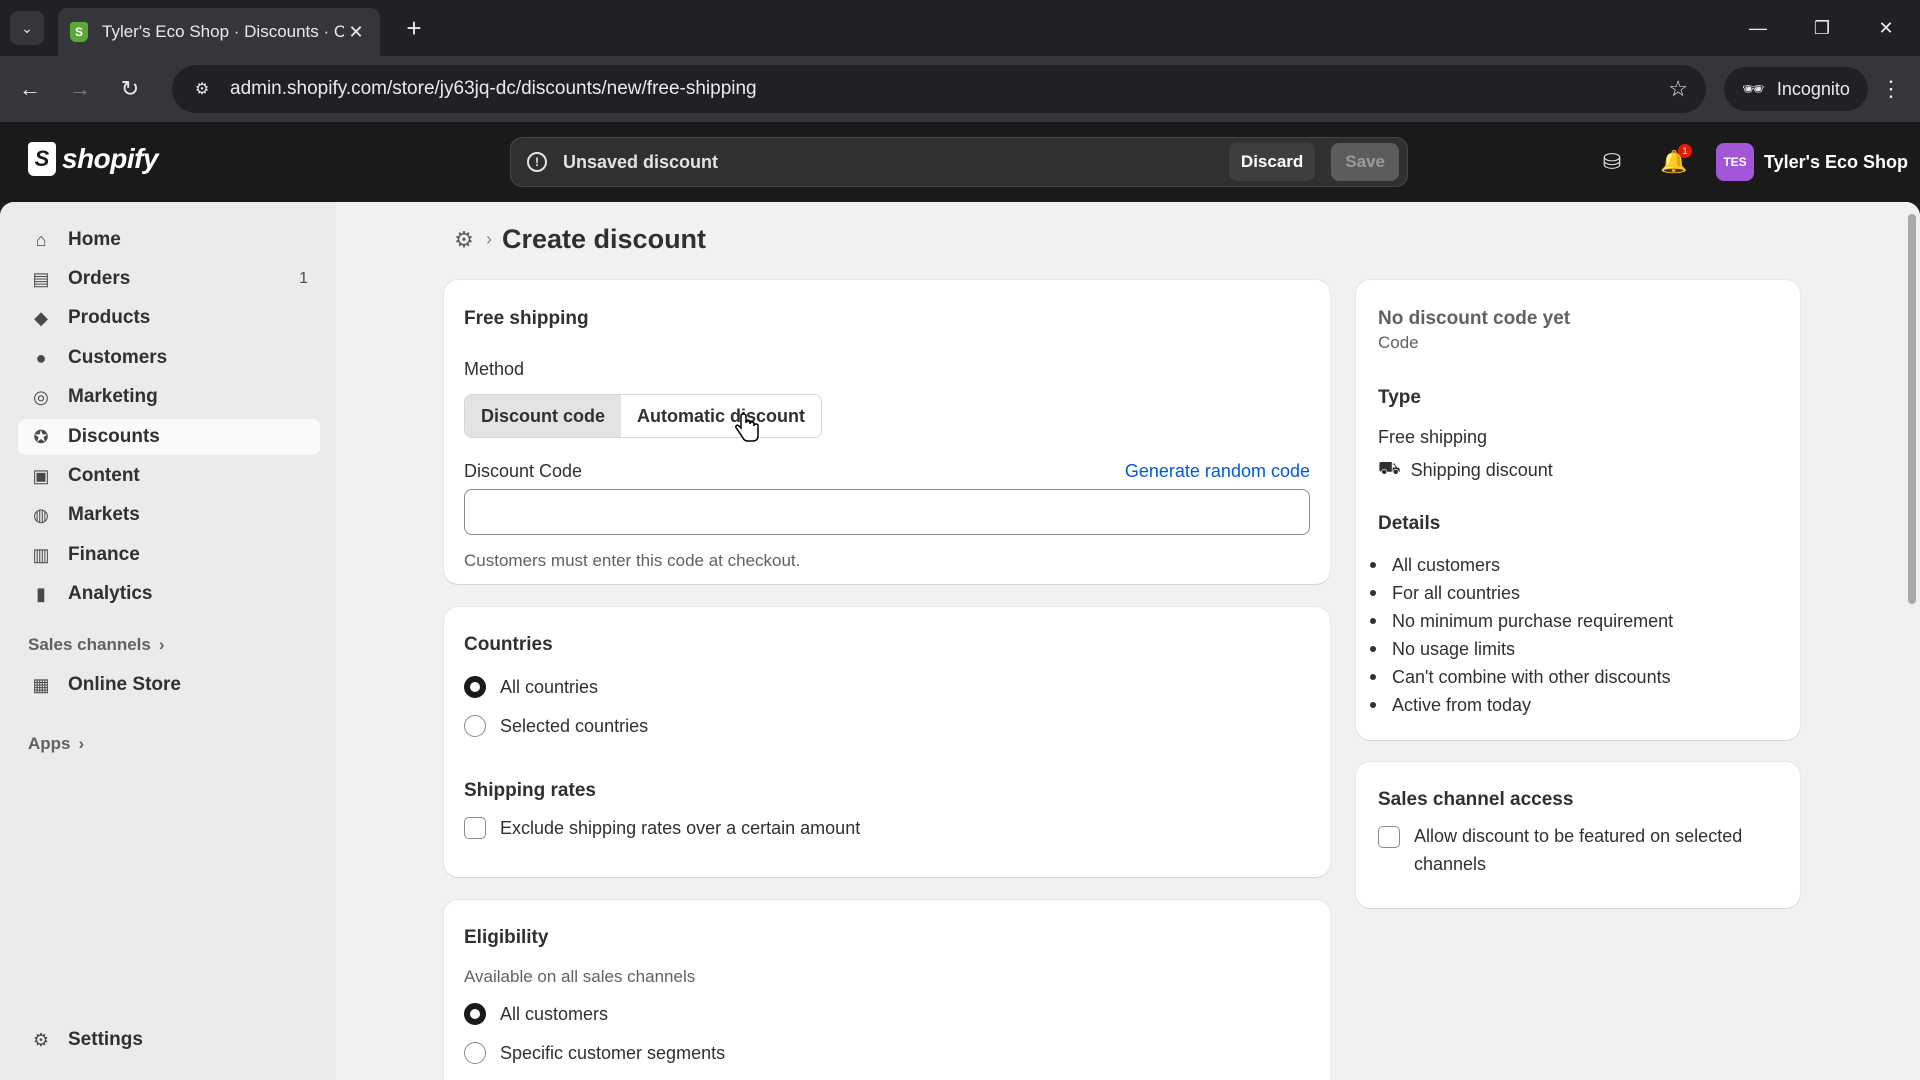 This screenshot has width=1920, height=1080. I want to click on contextual-save-bar: ! Unsaved discount Discard Save, so click(959, 162).